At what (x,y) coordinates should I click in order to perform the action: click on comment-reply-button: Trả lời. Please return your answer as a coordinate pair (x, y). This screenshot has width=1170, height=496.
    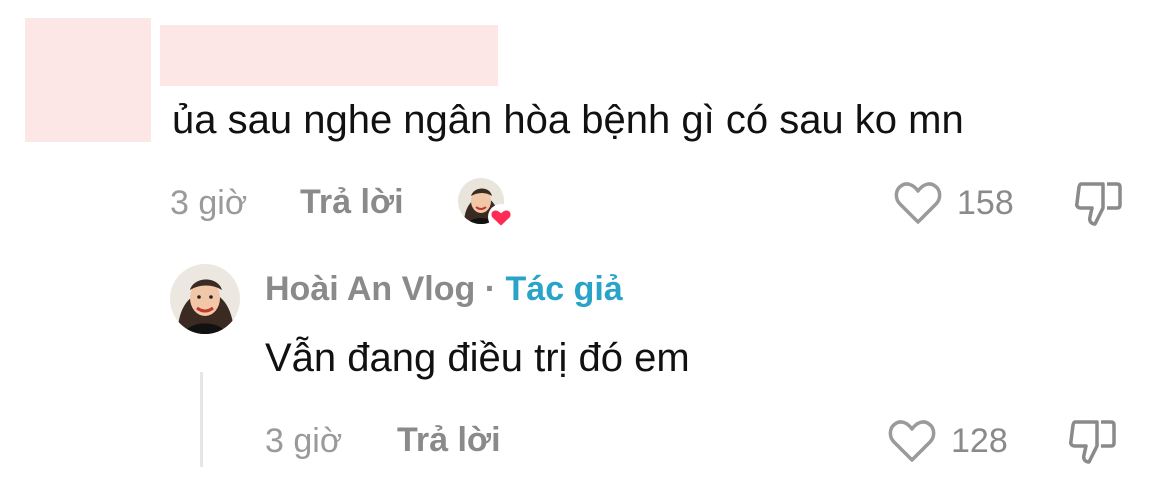
    Looking at the image, I should click on (352, 202).